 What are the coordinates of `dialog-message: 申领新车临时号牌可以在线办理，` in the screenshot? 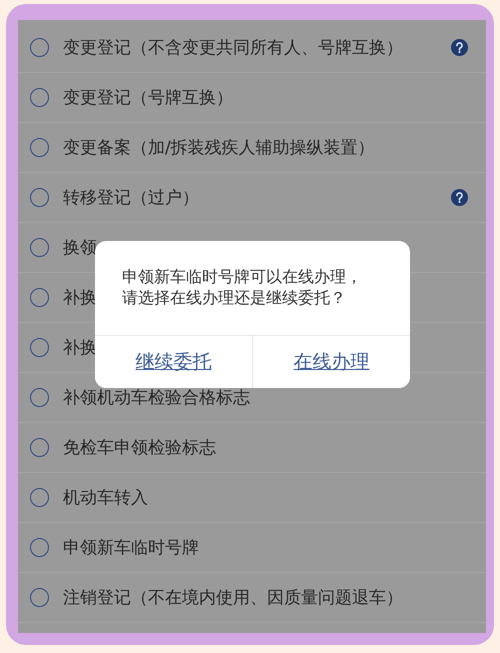 It's located at (242, 276).